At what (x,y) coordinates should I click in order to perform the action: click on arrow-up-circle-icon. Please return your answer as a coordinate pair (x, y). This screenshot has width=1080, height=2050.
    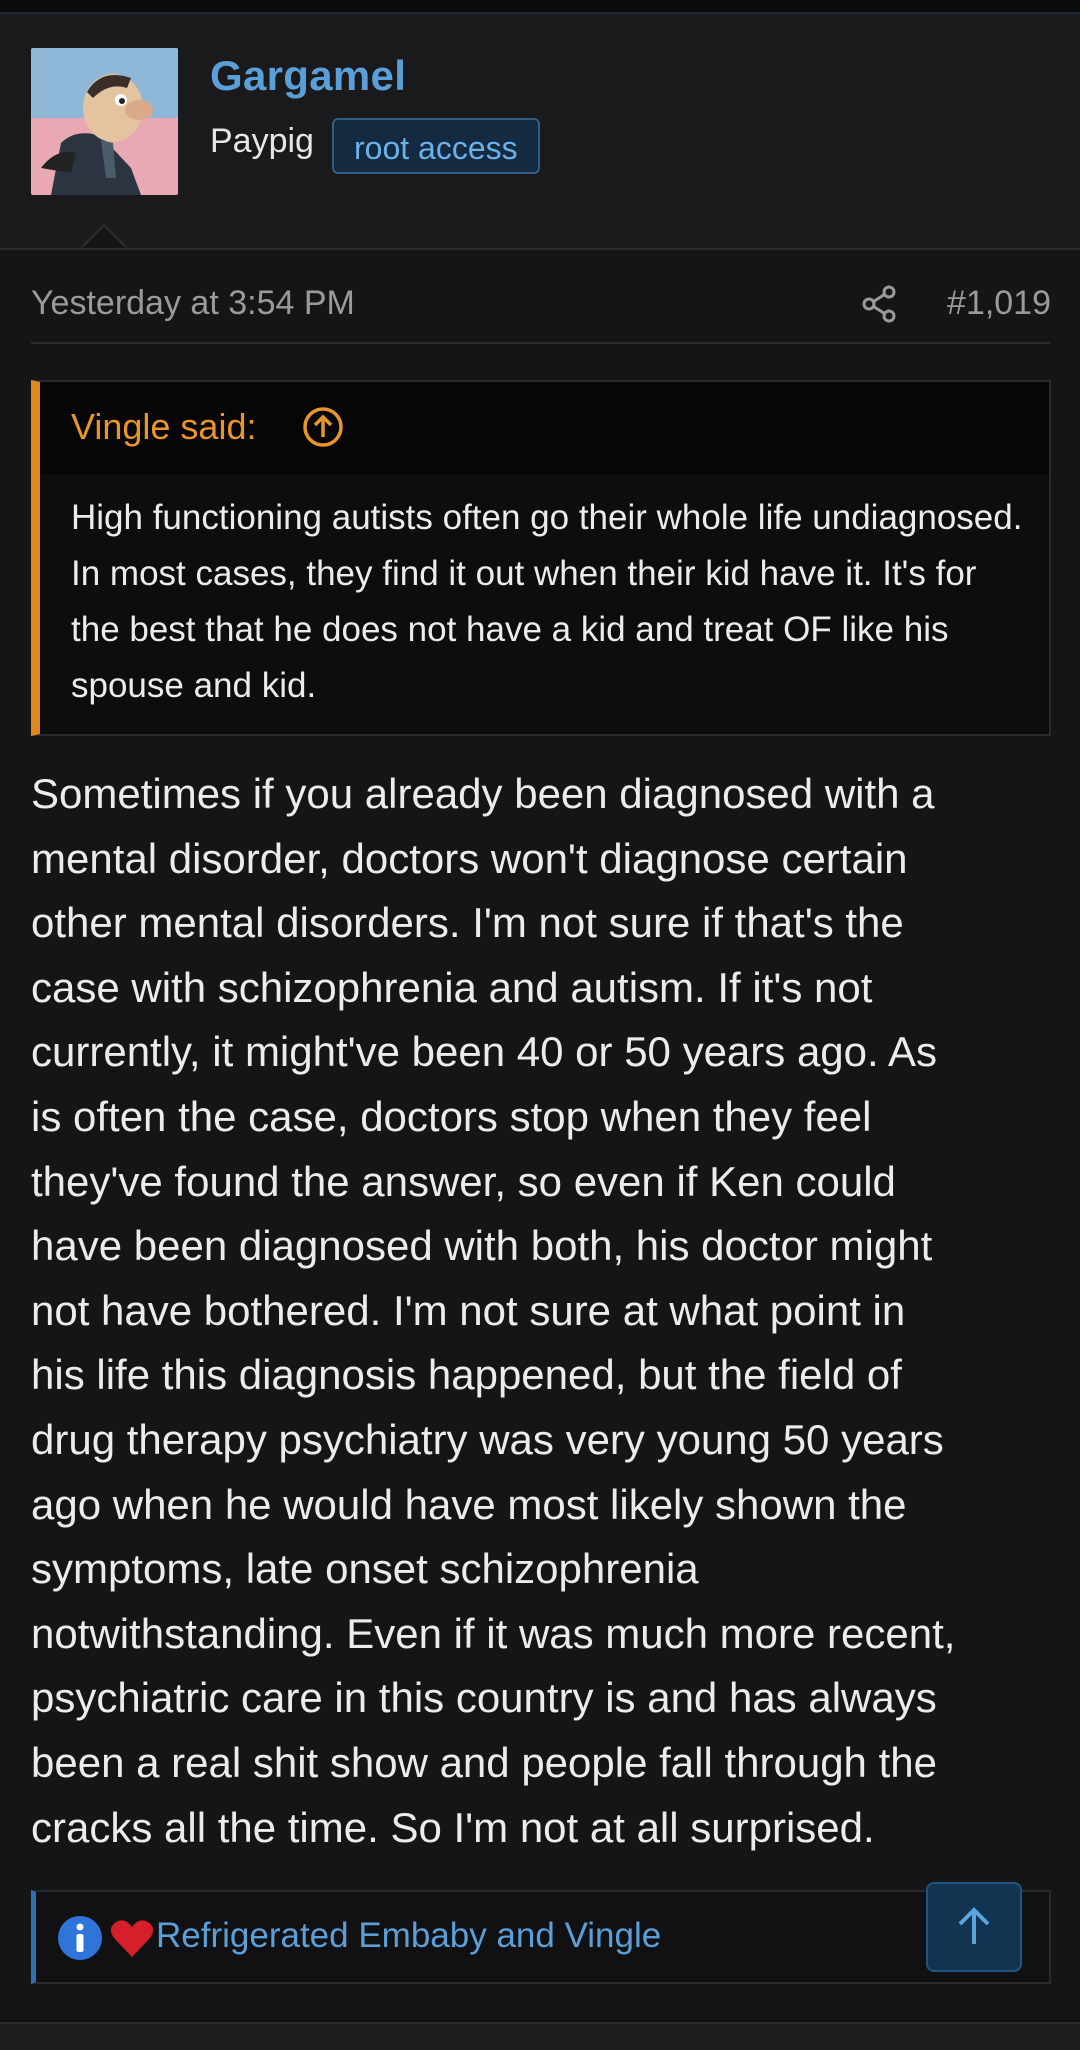
    Looking at the image, I should click on (323, 427).